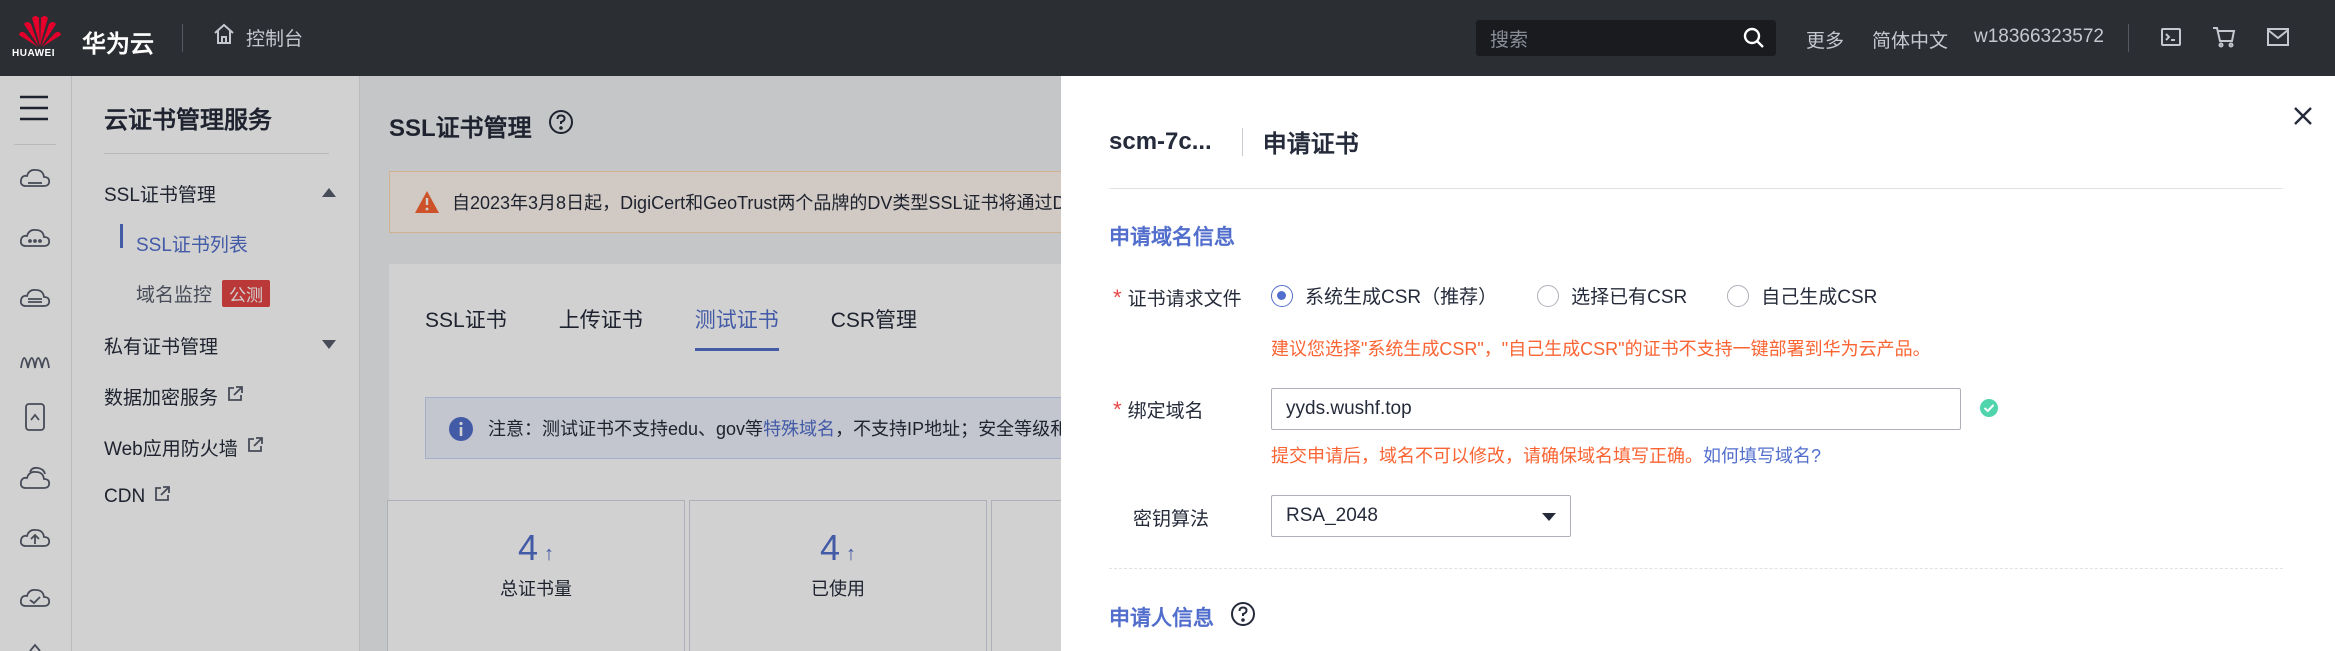 The height and width of the screenshot is (651, 2335). I want to click on radio-checked, so click(1282, 295).